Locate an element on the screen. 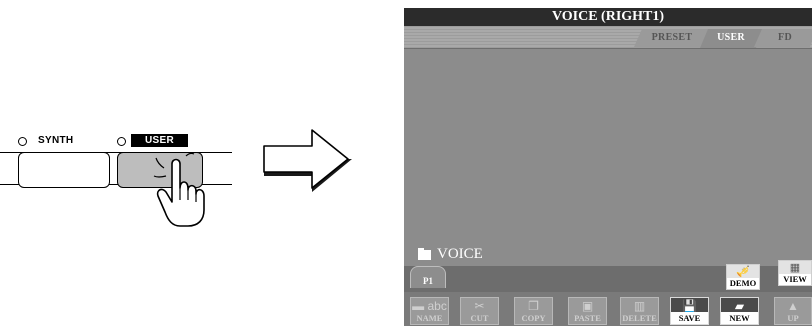 The image size is (812, 326). delete-button: ▥ DELETE is located at coordinates (639, 311).